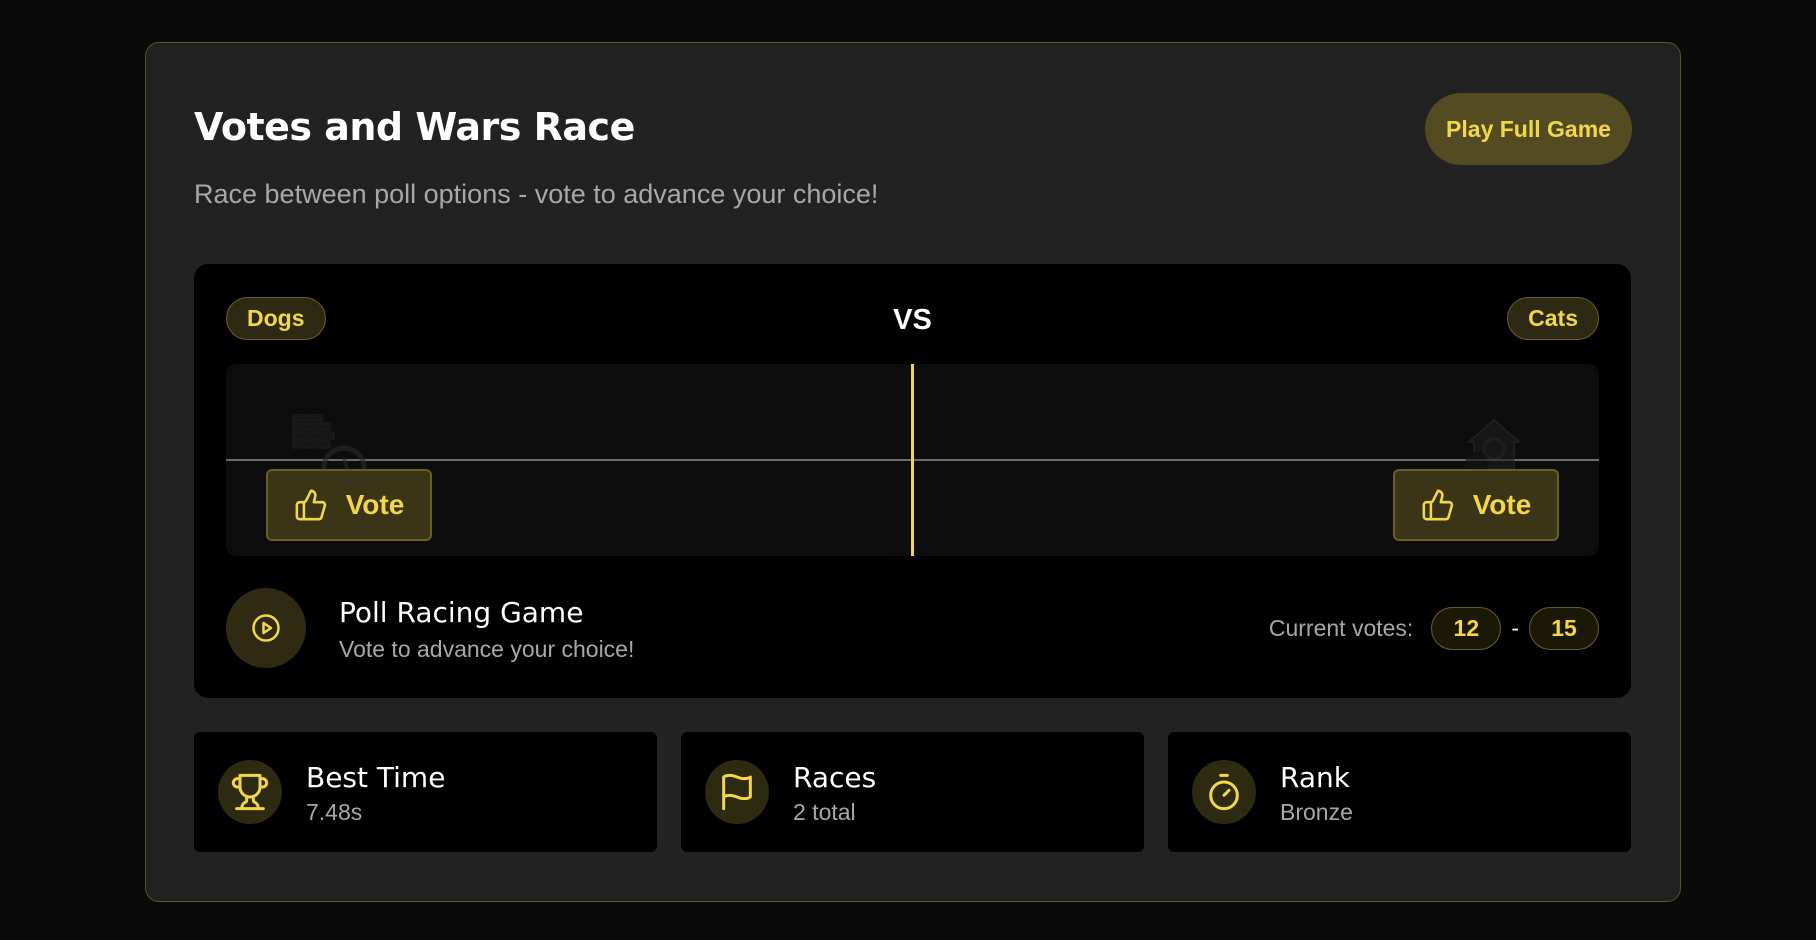 This screenshot has width=1816, height=940. I want to click on stat-races: Races 2 total, so click(912, 792).